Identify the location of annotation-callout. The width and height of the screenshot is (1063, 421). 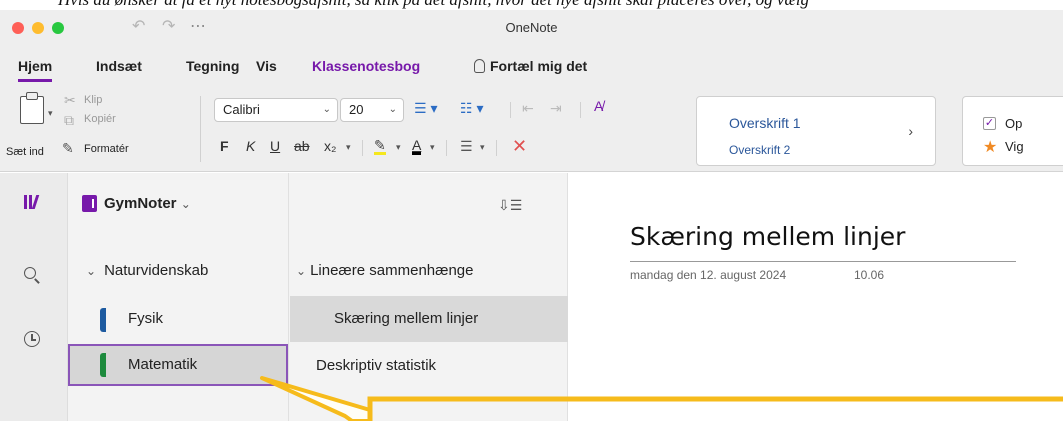
(661, 398).